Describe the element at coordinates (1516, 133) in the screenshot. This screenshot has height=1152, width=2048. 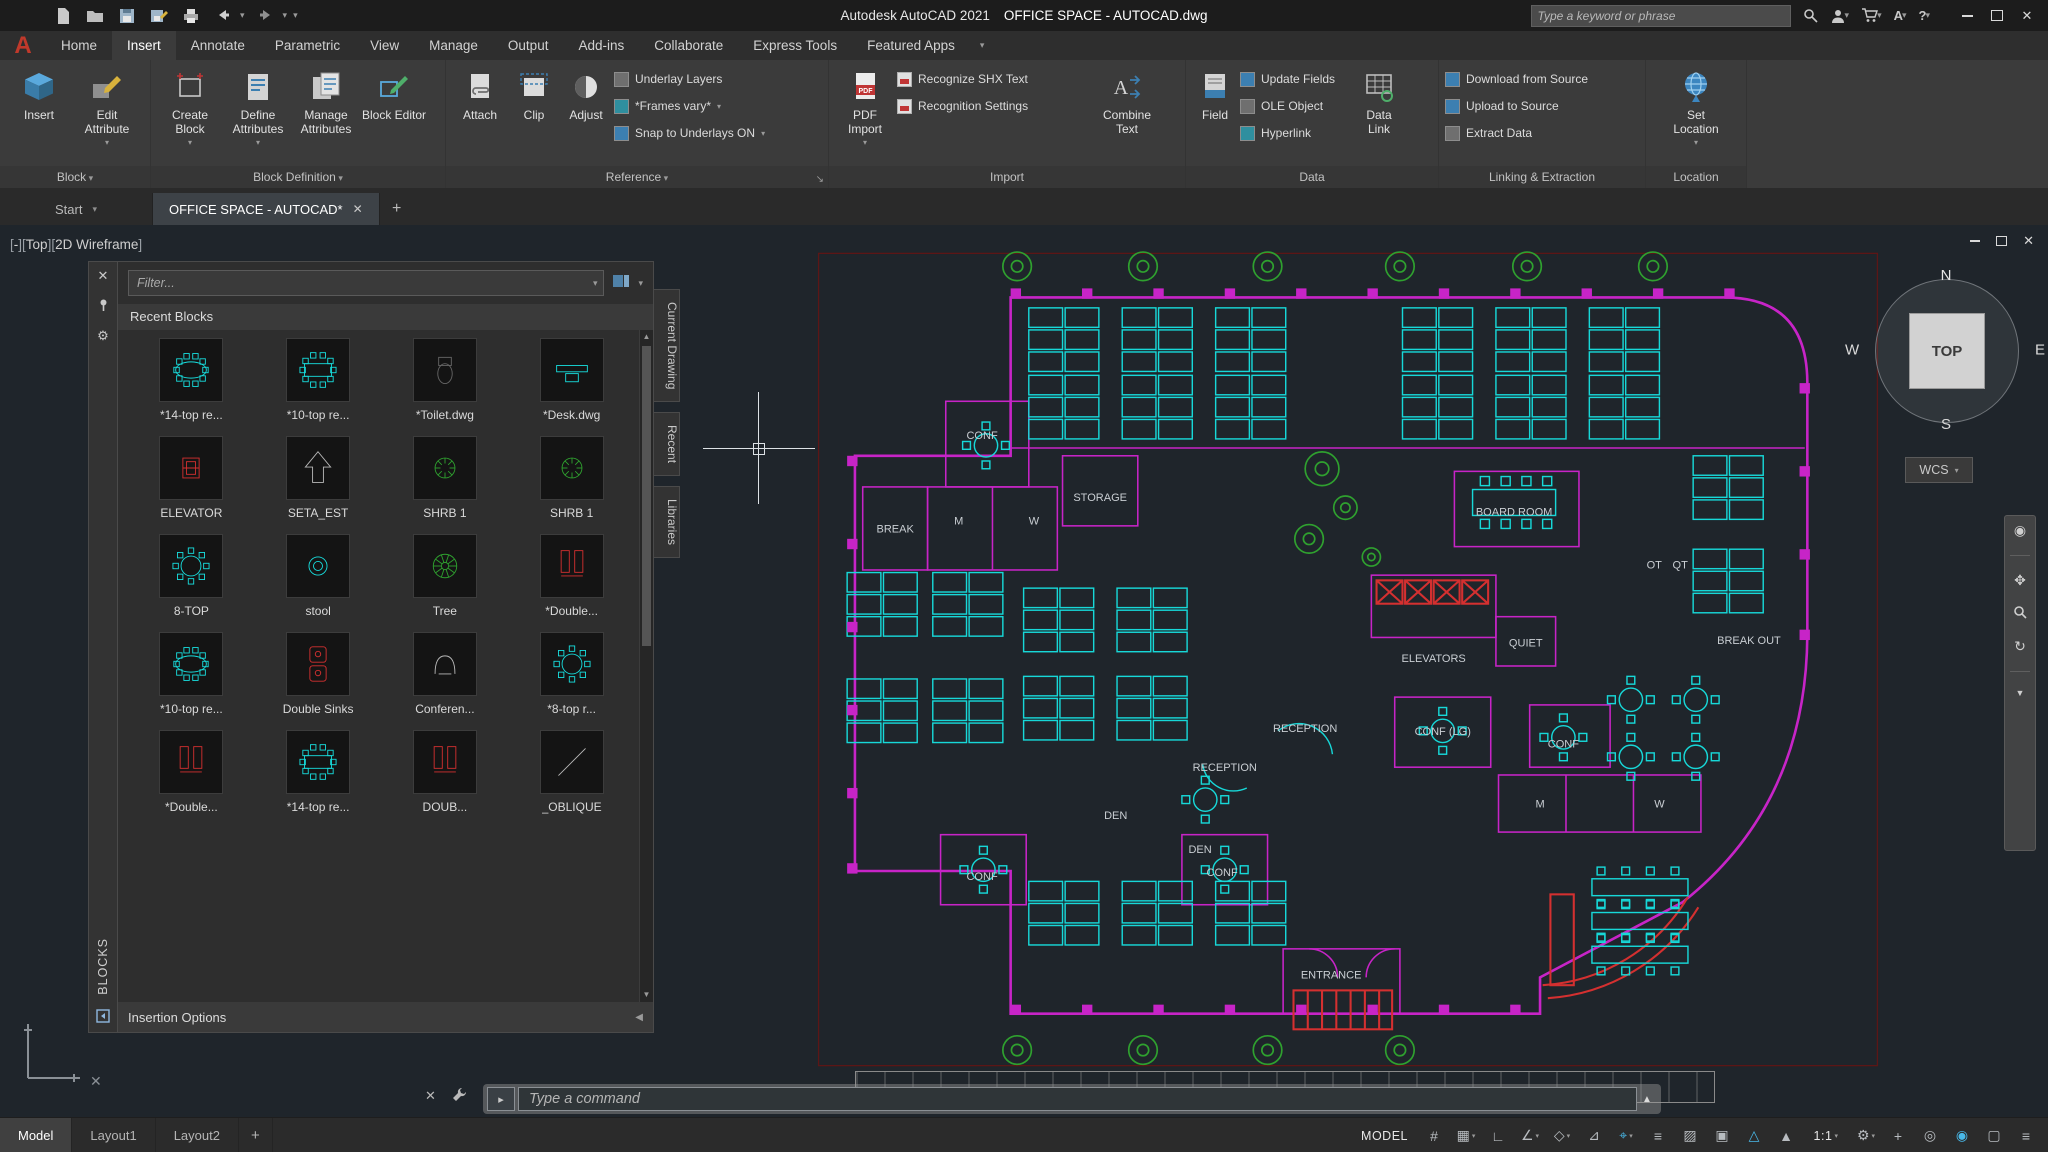
I see `extract-data-button: Extract Data` at that location.